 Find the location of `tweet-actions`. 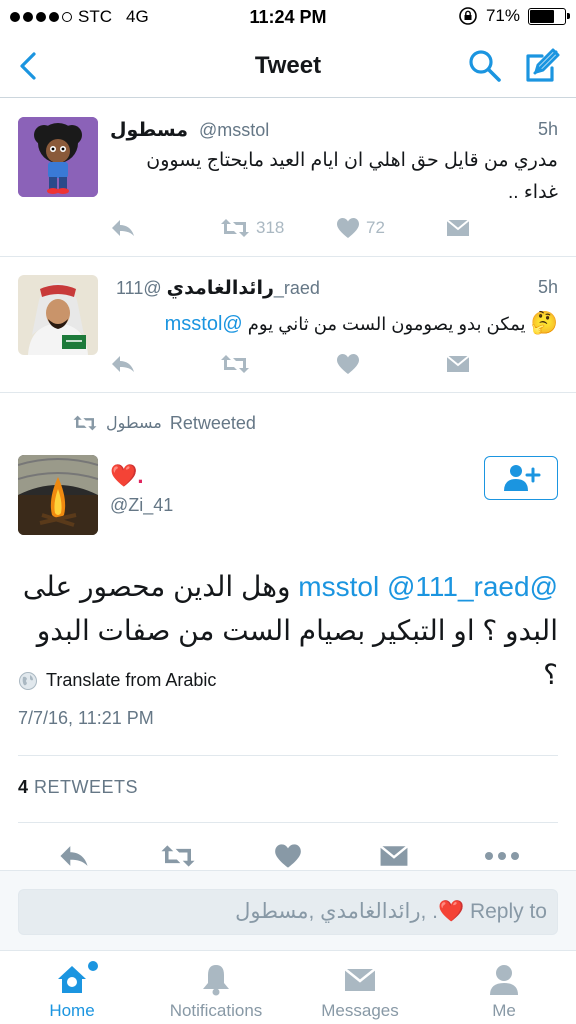

tweet-actions is located at coordinates (290, 364).